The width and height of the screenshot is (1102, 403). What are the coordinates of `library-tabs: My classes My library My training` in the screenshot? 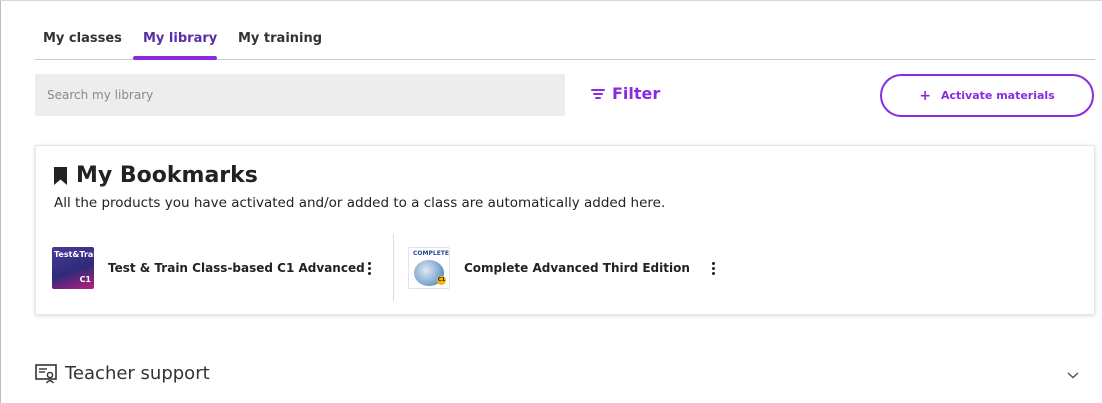 It's located at (565, 41).